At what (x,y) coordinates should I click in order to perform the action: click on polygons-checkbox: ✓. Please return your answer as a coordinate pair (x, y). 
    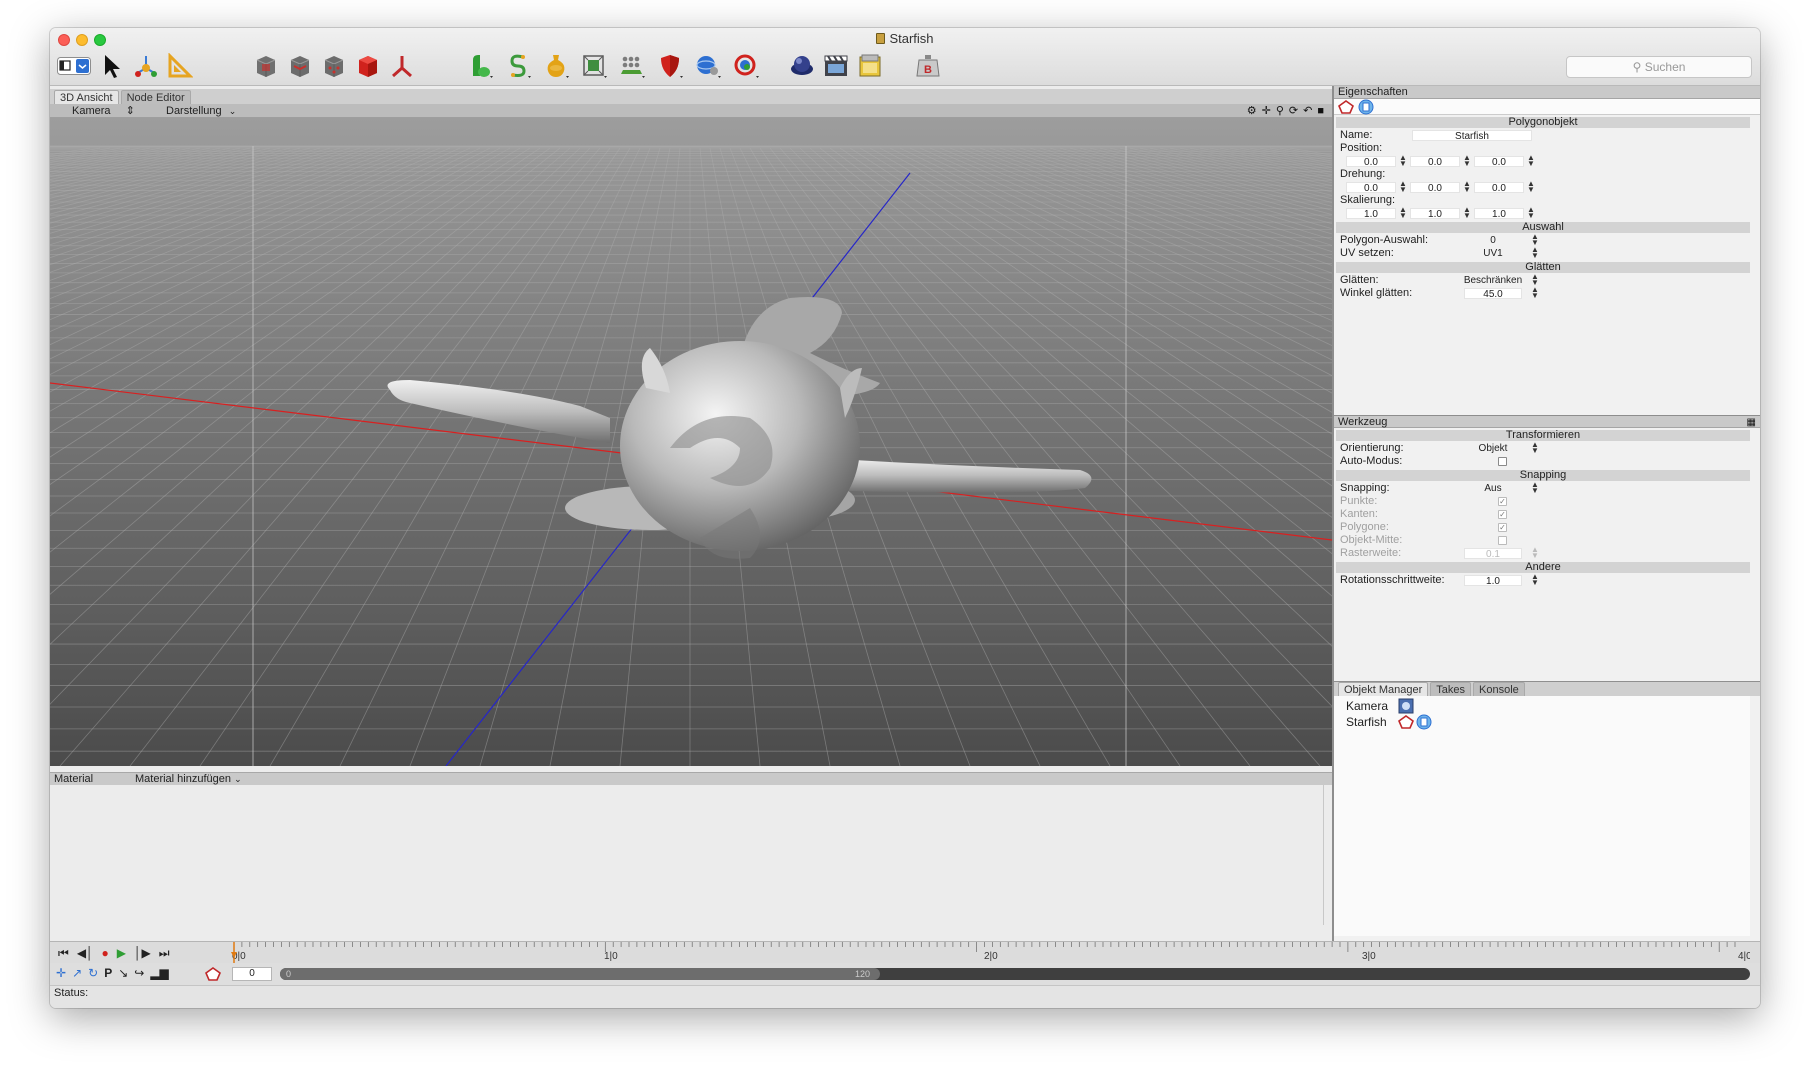
    Looking at the image, I should click on (1502, 527).